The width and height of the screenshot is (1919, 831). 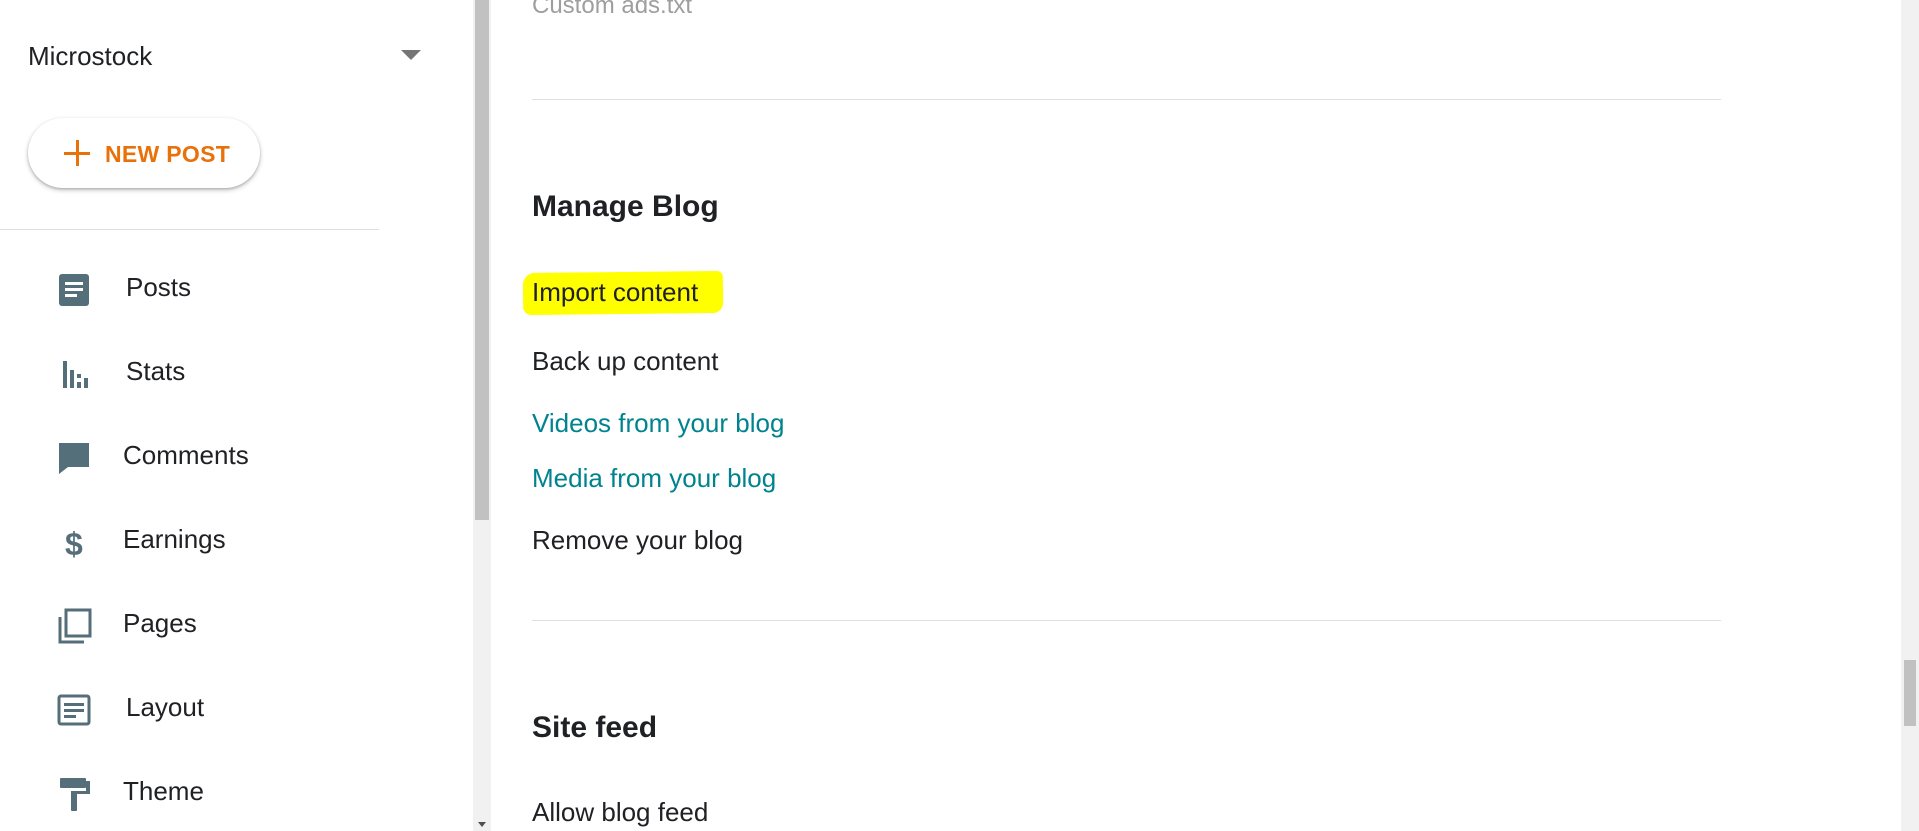 I want to click on earnings-icon: $, so click(x=74, y=543).